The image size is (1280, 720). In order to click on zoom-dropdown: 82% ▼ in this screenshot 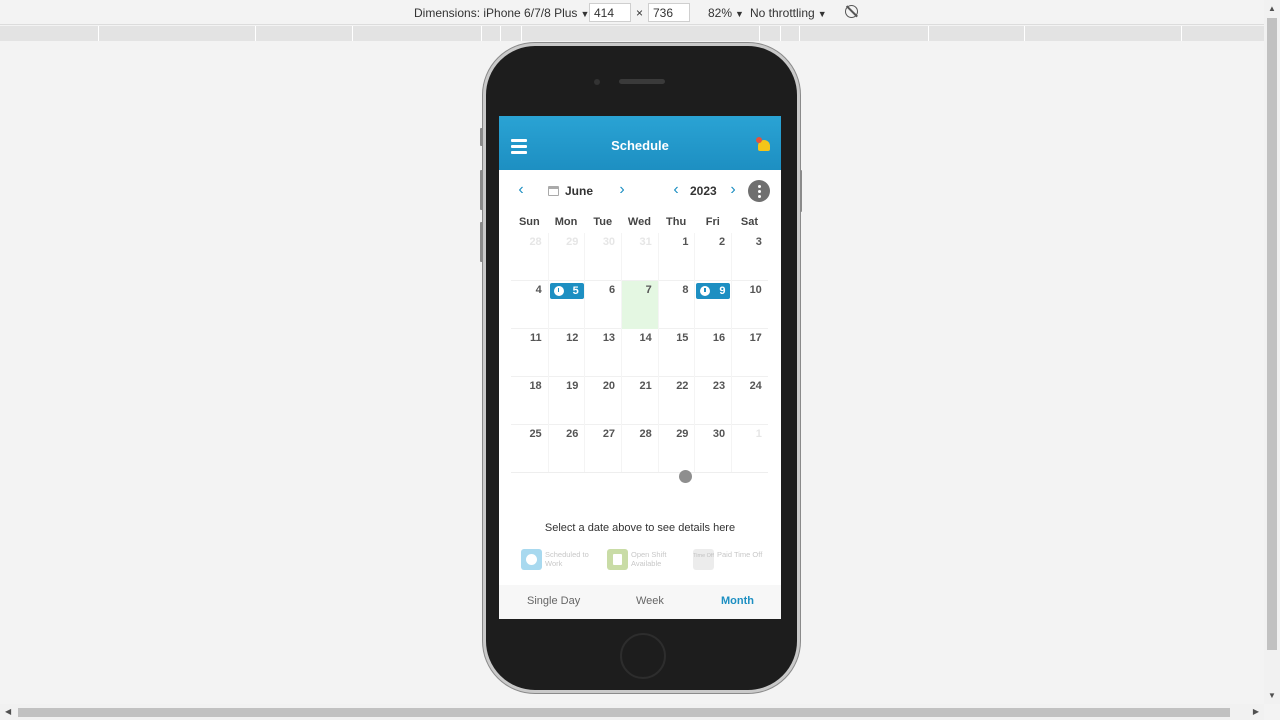, I will do `click(726, 13)`.